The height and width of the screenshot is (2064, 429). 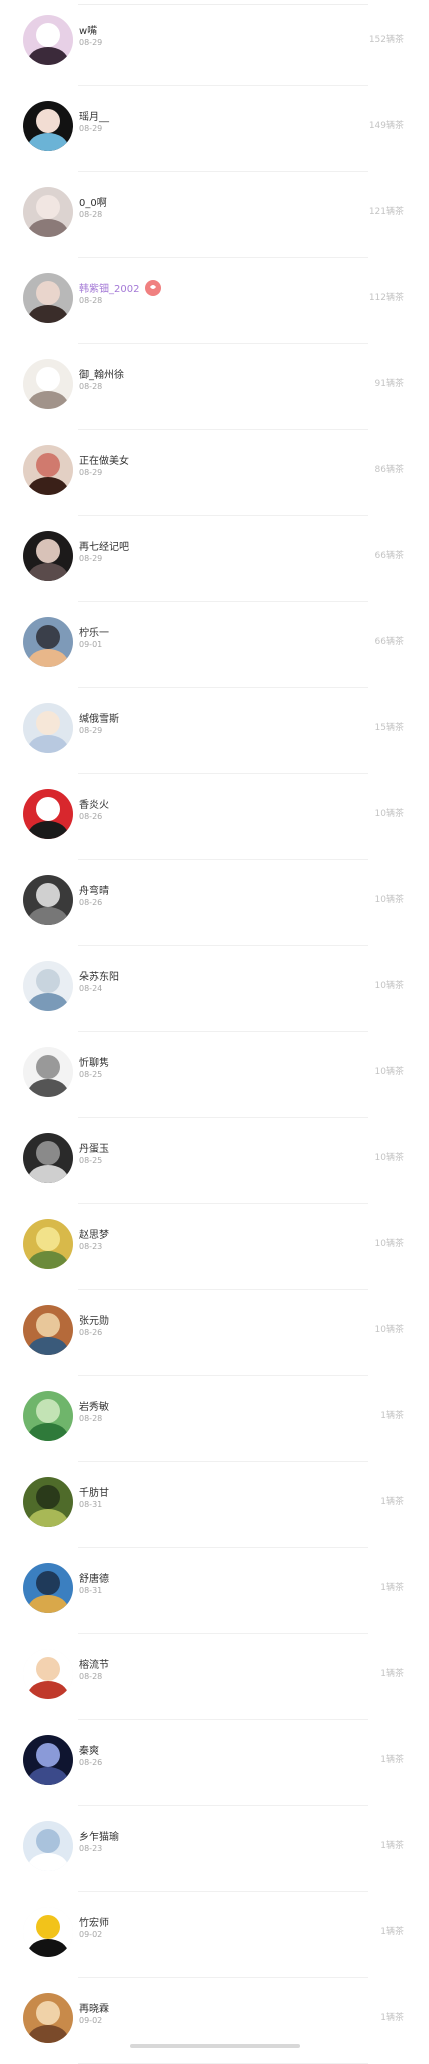 What do you see at coordinates (214, 1935) in the screenshot?
I see `list-item: 竹宏师 09-02 1辆茶` at bounding box center [214, 1935].